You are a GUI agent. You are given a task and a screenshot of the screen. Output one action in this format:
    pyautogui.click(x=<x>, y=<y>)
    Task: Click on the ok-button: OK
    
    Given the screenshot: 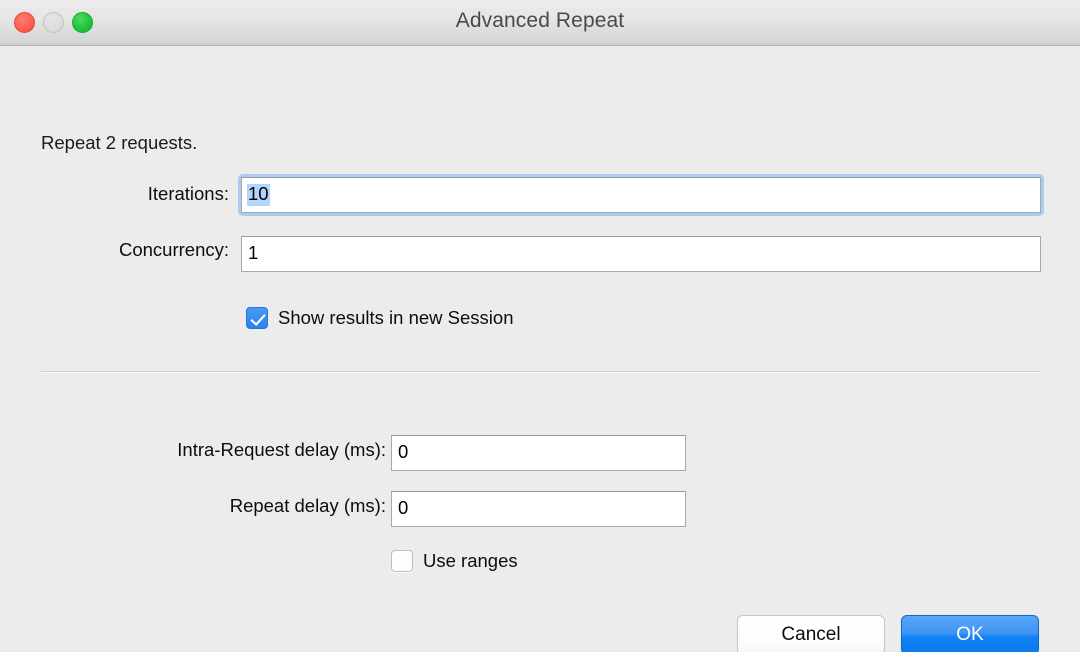 What is the action you would take?
    pyautogui.click(x=970, y=633)
    